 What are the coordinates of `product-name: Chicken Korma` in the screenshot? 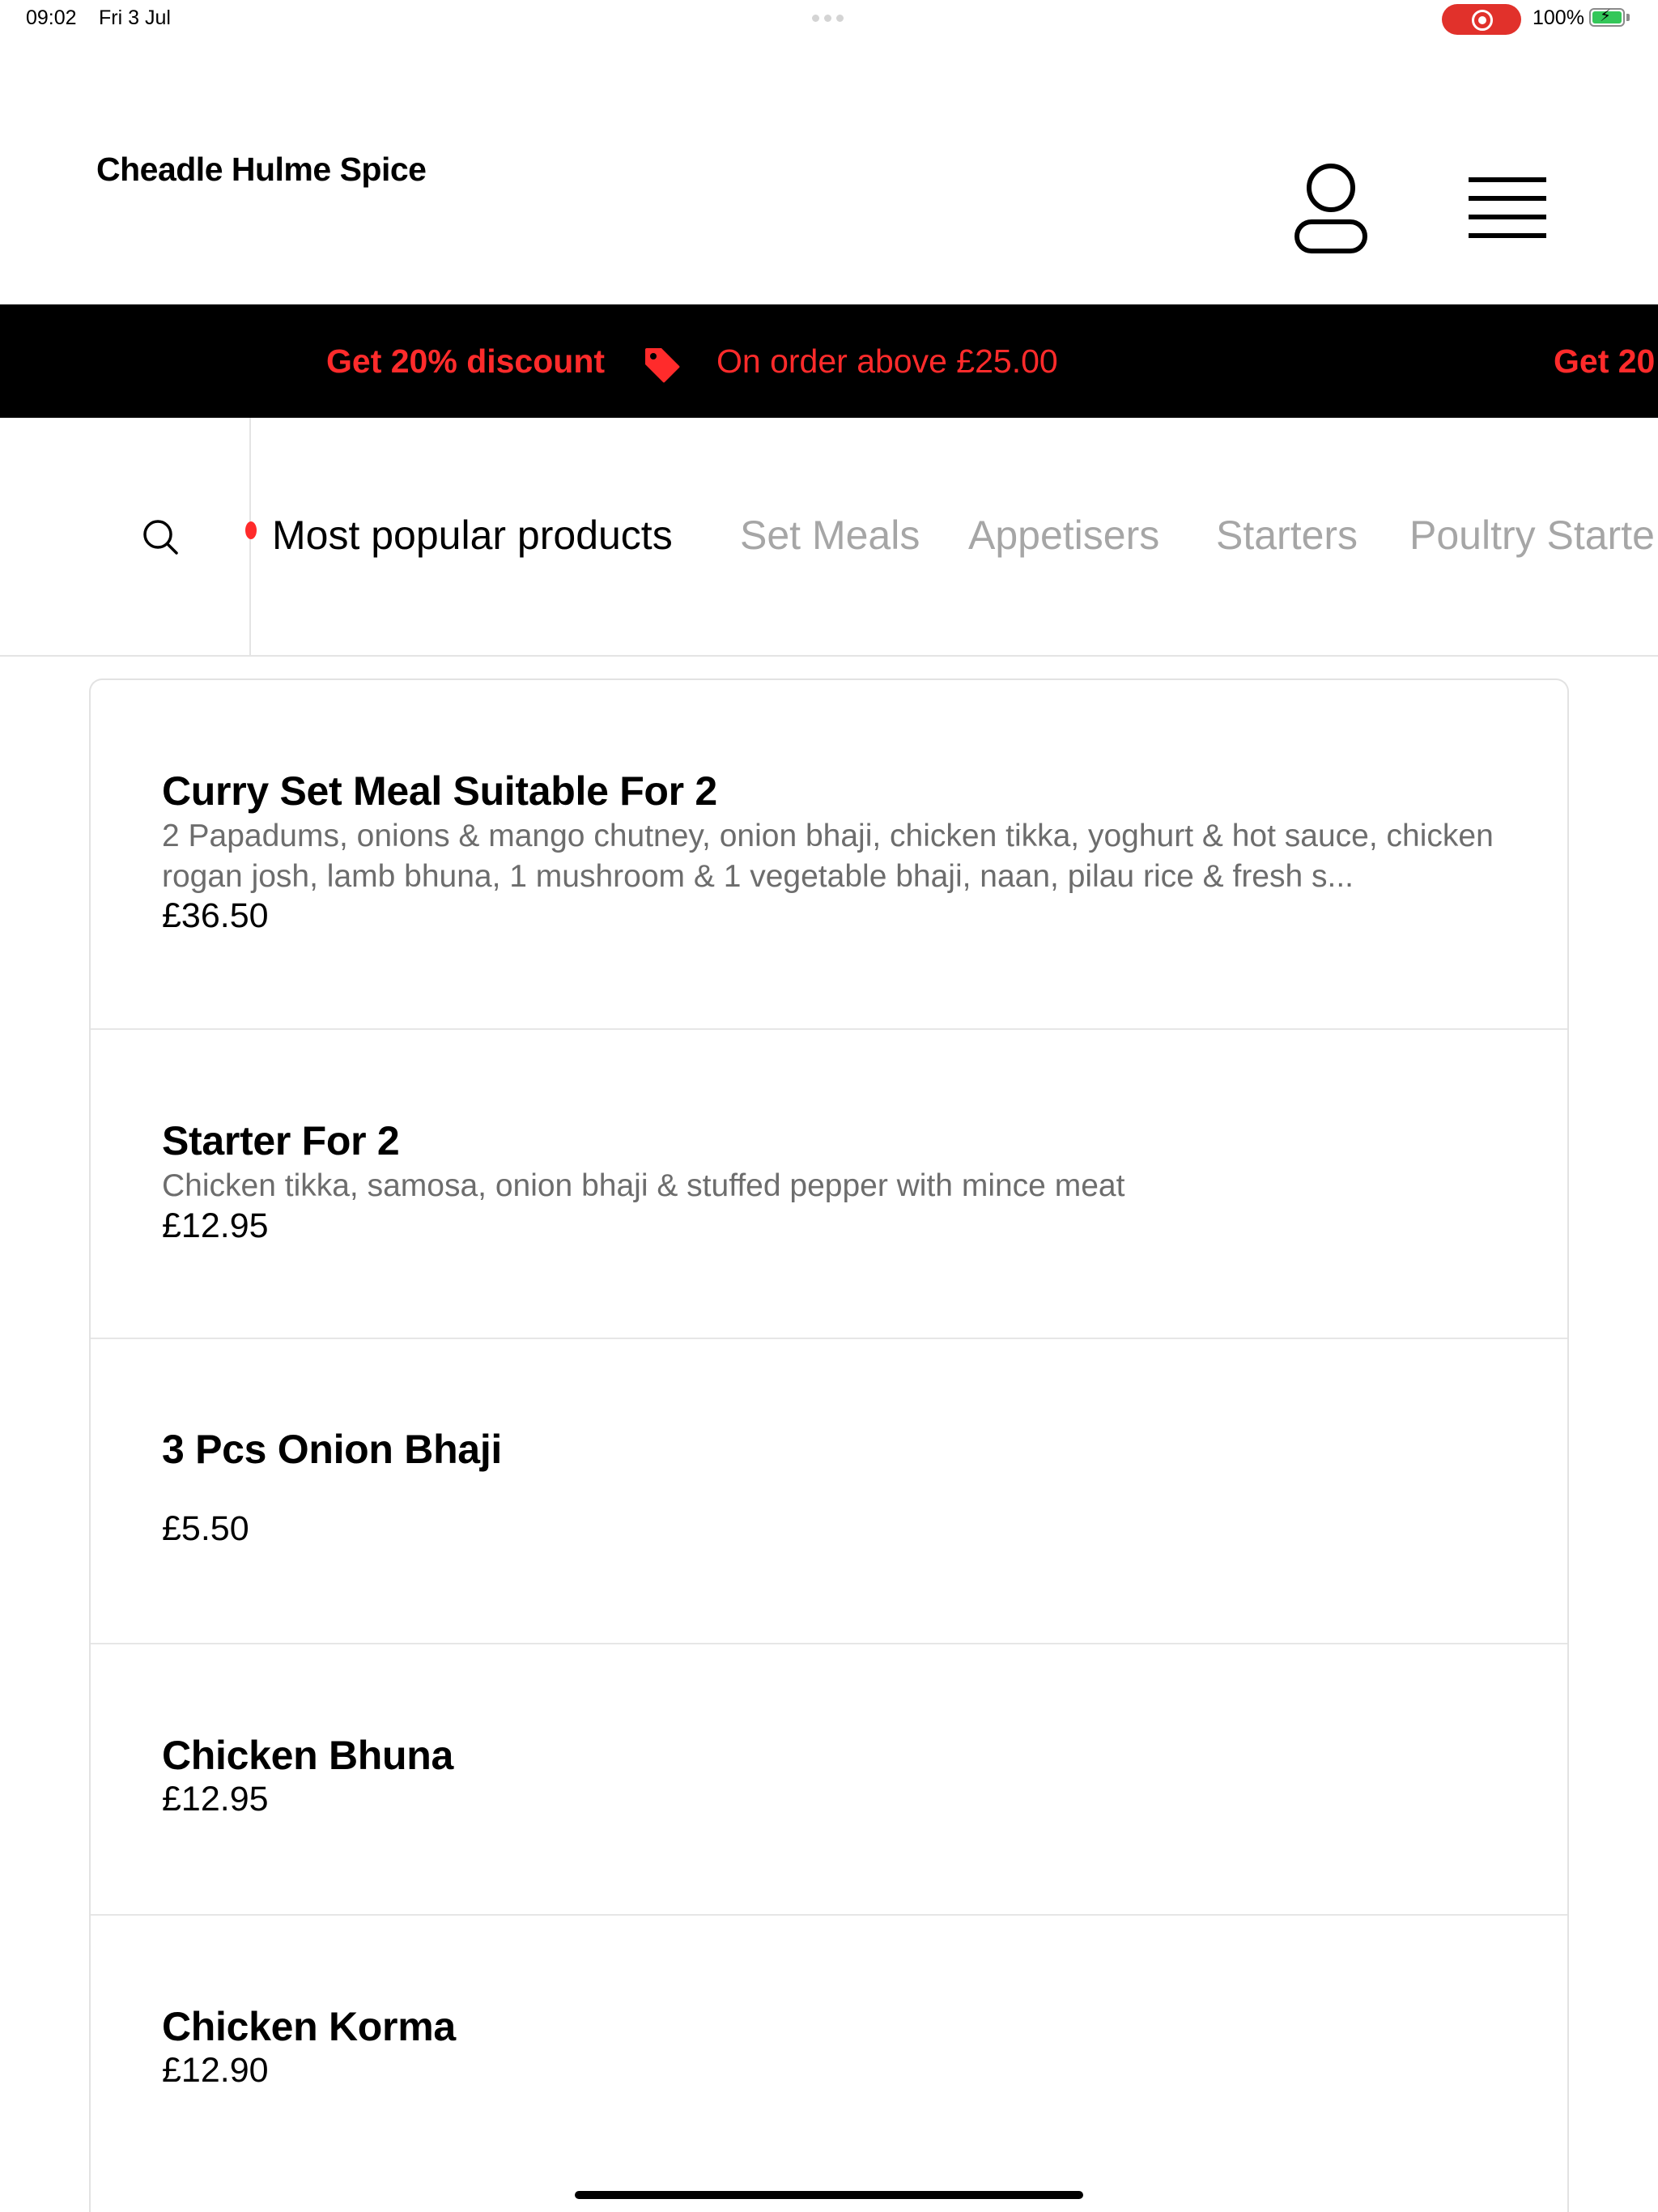 It's located at (309, 2027).